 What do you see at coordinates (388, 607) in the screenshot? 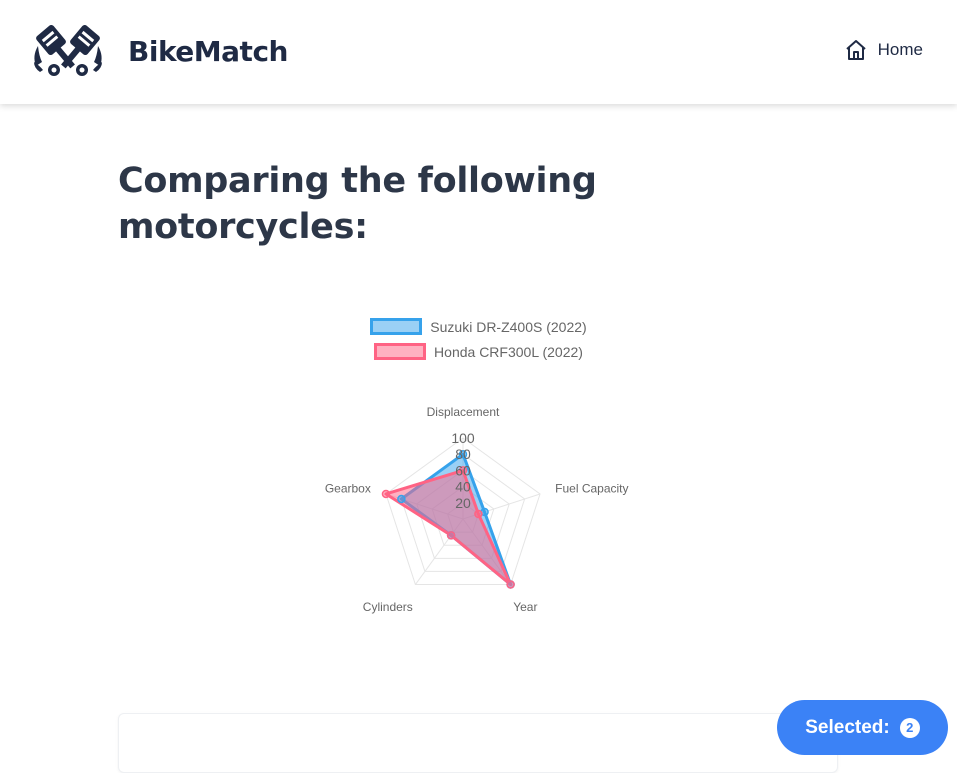
I see `radar-axis-label-3: Cylinders` at bounding box center [388, 607].